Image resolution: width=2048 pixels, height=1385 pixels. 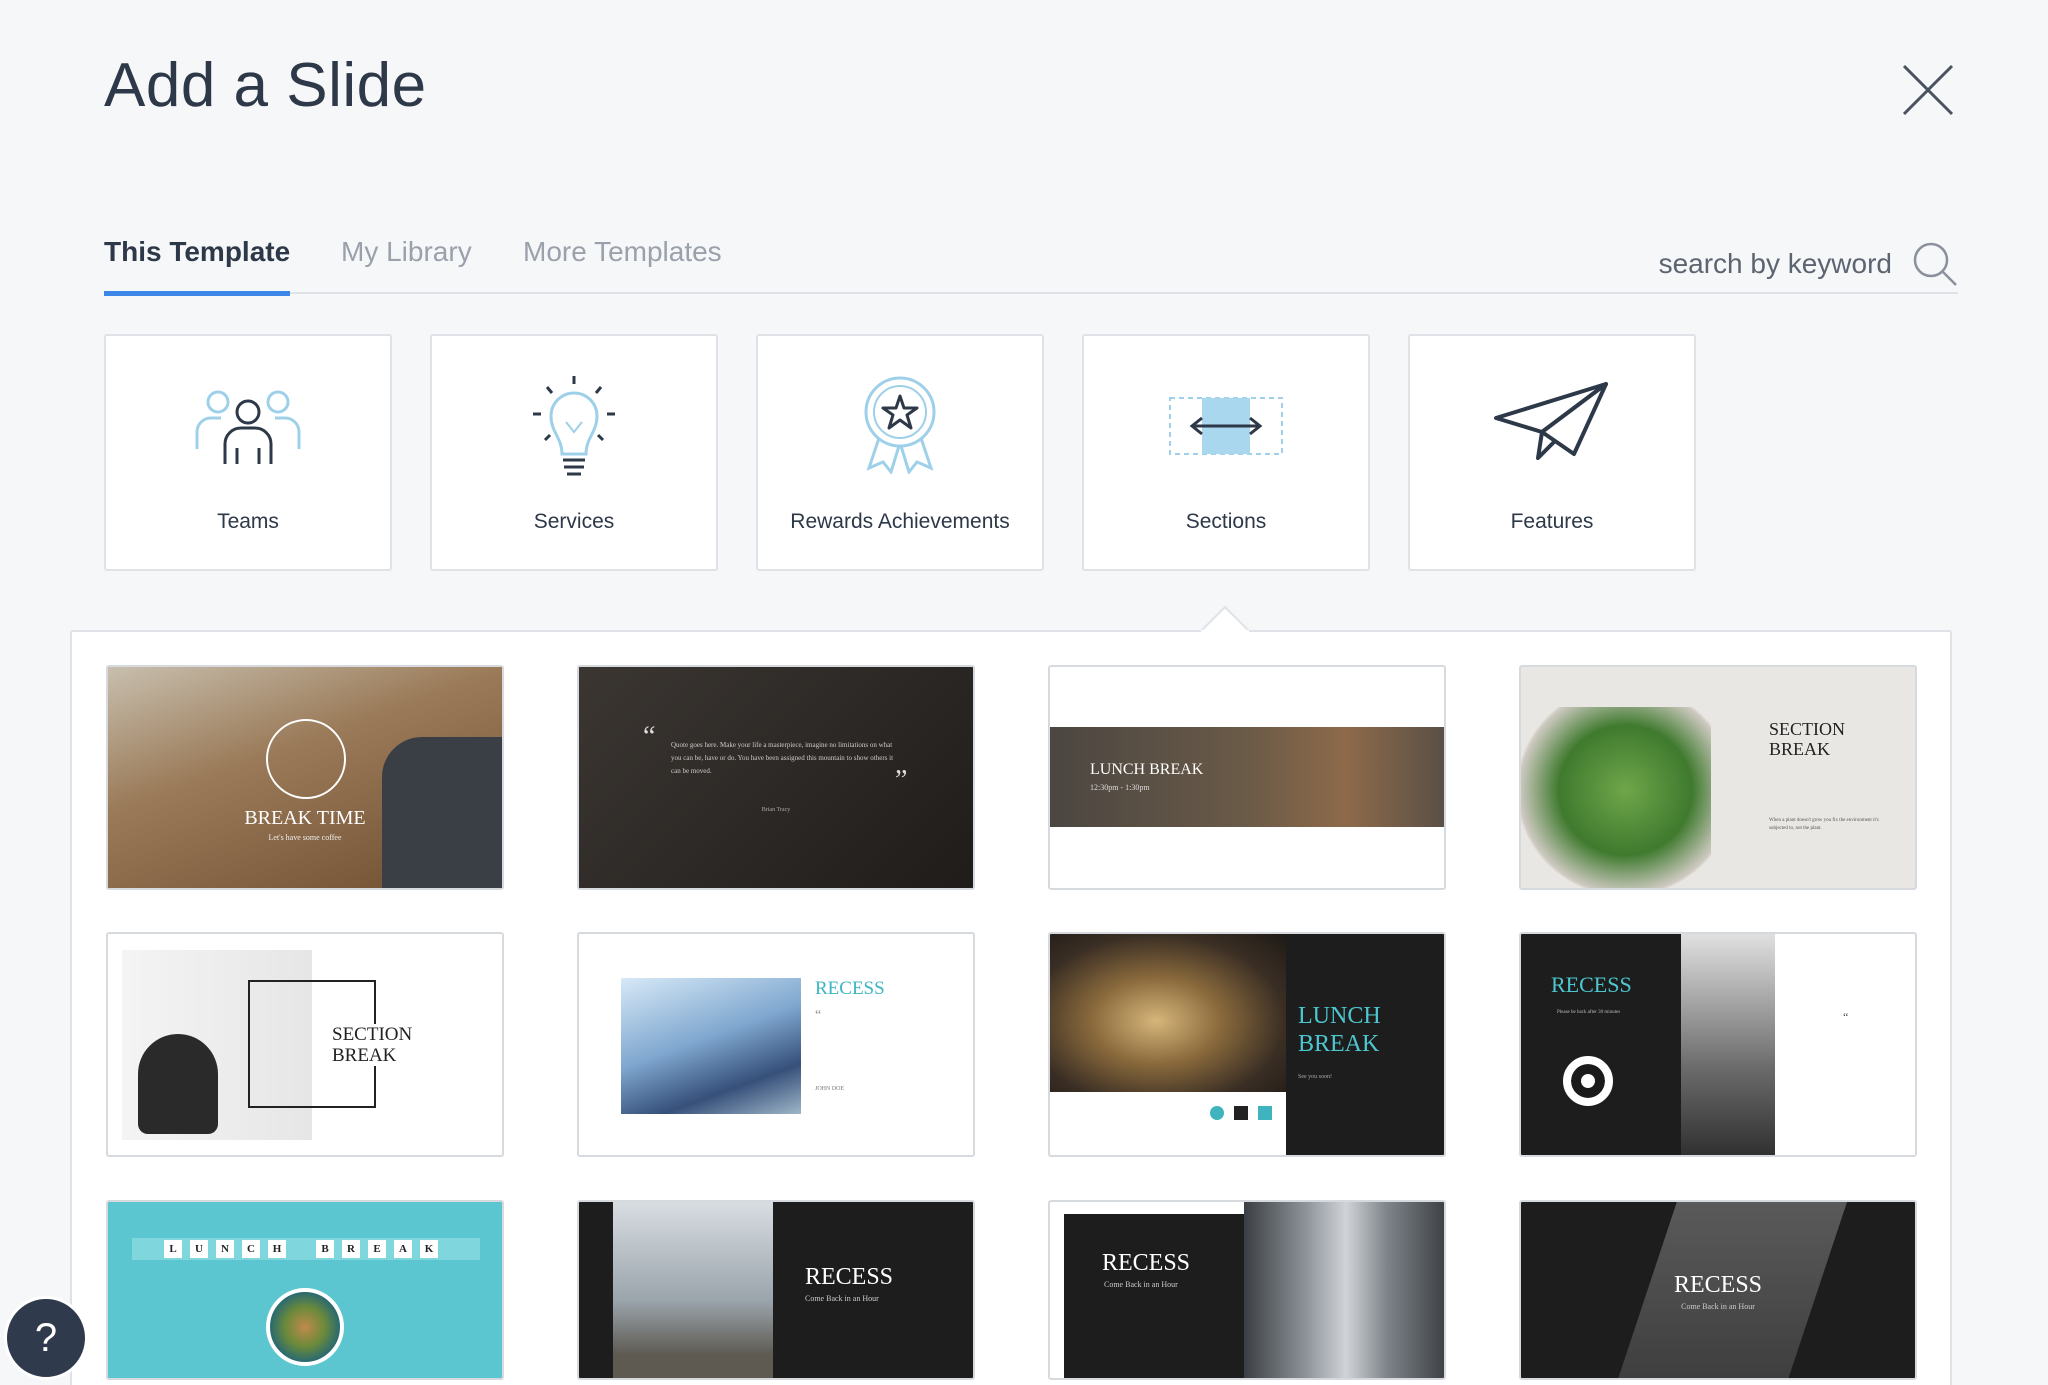 I want to click on section-arrows-icon, so click(x=1226, y=426).